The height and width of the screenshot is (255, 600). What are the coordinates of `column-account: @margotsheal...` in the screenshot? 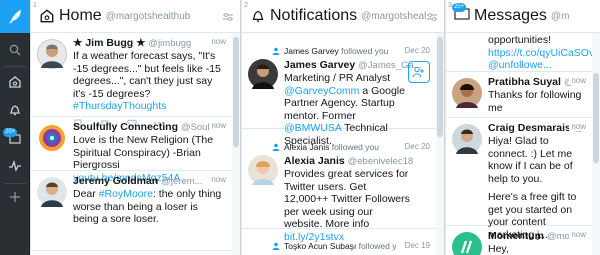 It's located at (398, 16).